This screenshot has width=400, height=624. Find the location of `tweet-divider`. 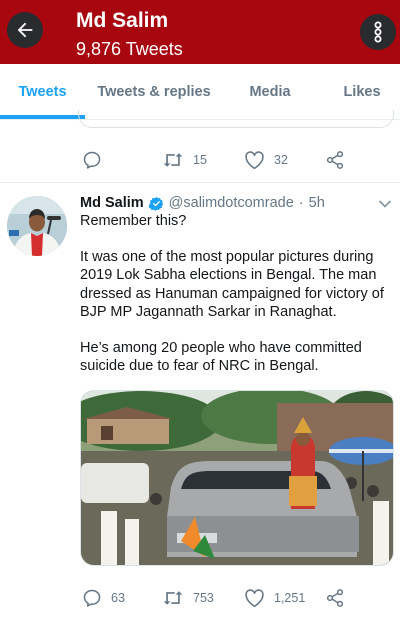

tweet-divider is located at coordinates (200, 182).